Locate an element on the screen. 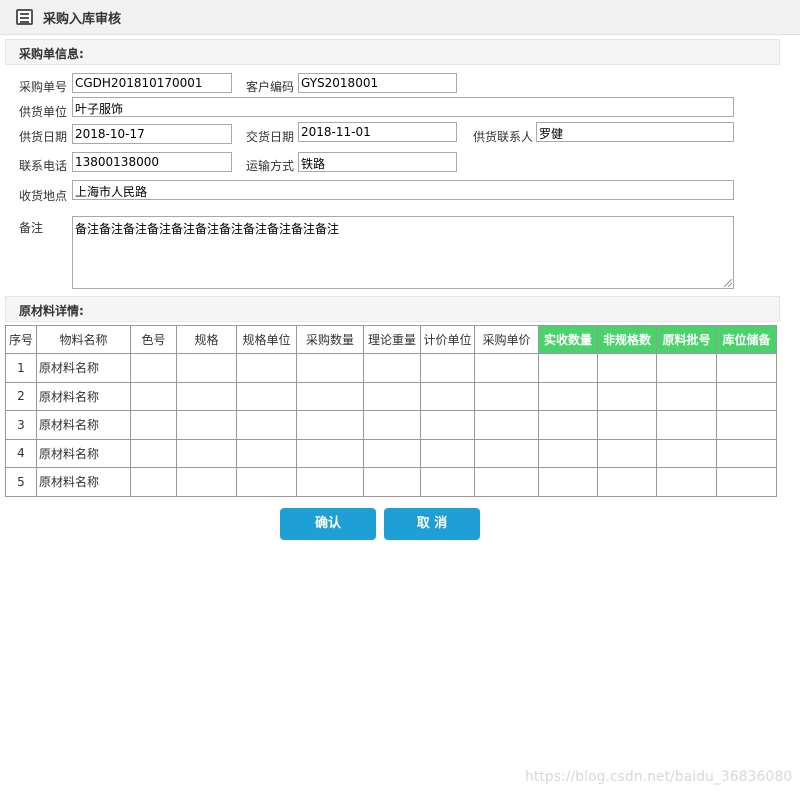 Image resolution: width=800 pixels, height=797 pixels. delivery-date-input: 2018-11-01 is located at coordinates (377, 132).